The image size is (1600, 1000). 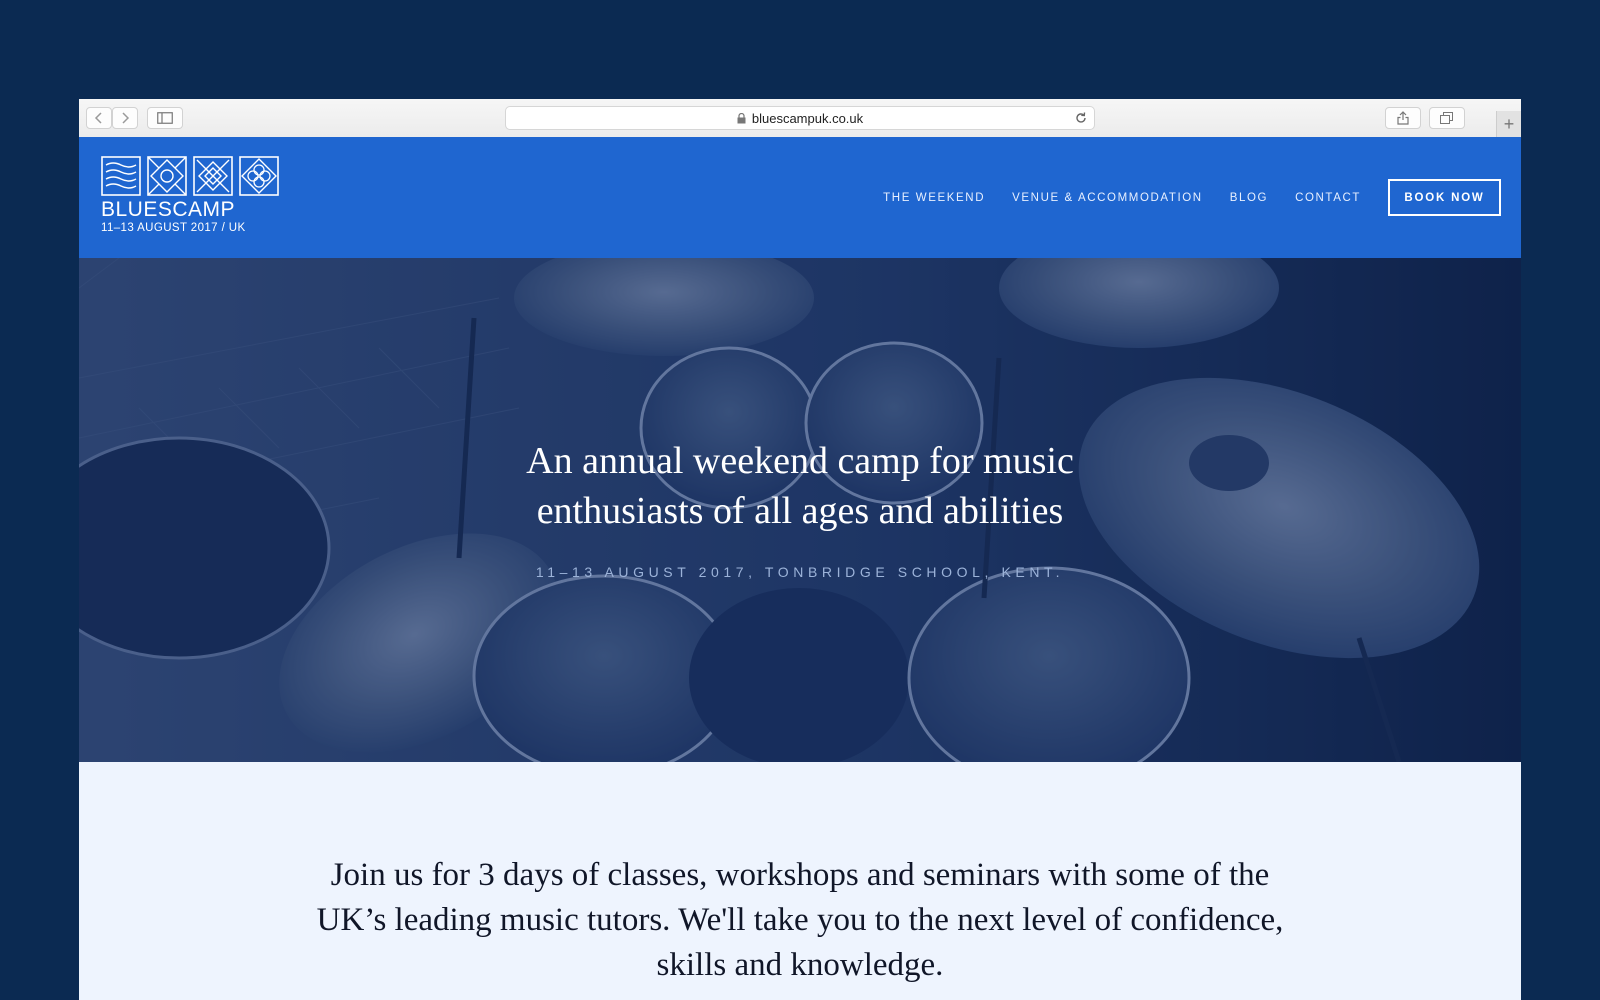 I want to click on sidebar-icon, so click(x=165, y=118).